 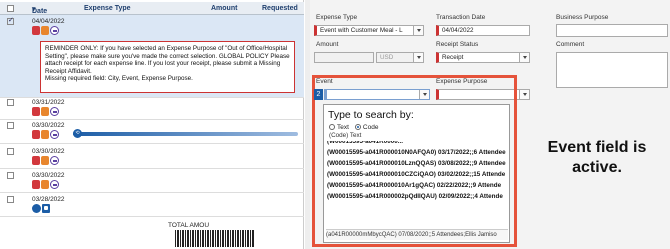 What do you see at coordinates (582, 17) in the screenshot?
I see `business-purpose-label: Business Purpose` at bounding box center [582, 17].